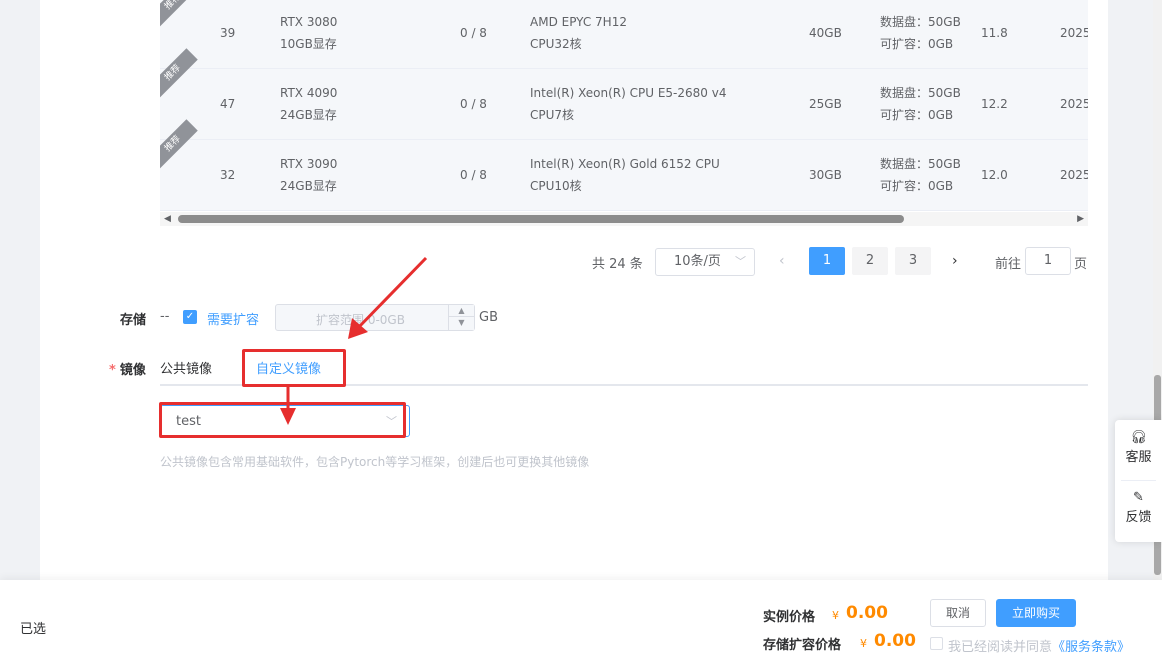 Image resolution: width=1162 pixels, height=671 pixels. I want to click on service-label: 客服, so click(1138, 457).